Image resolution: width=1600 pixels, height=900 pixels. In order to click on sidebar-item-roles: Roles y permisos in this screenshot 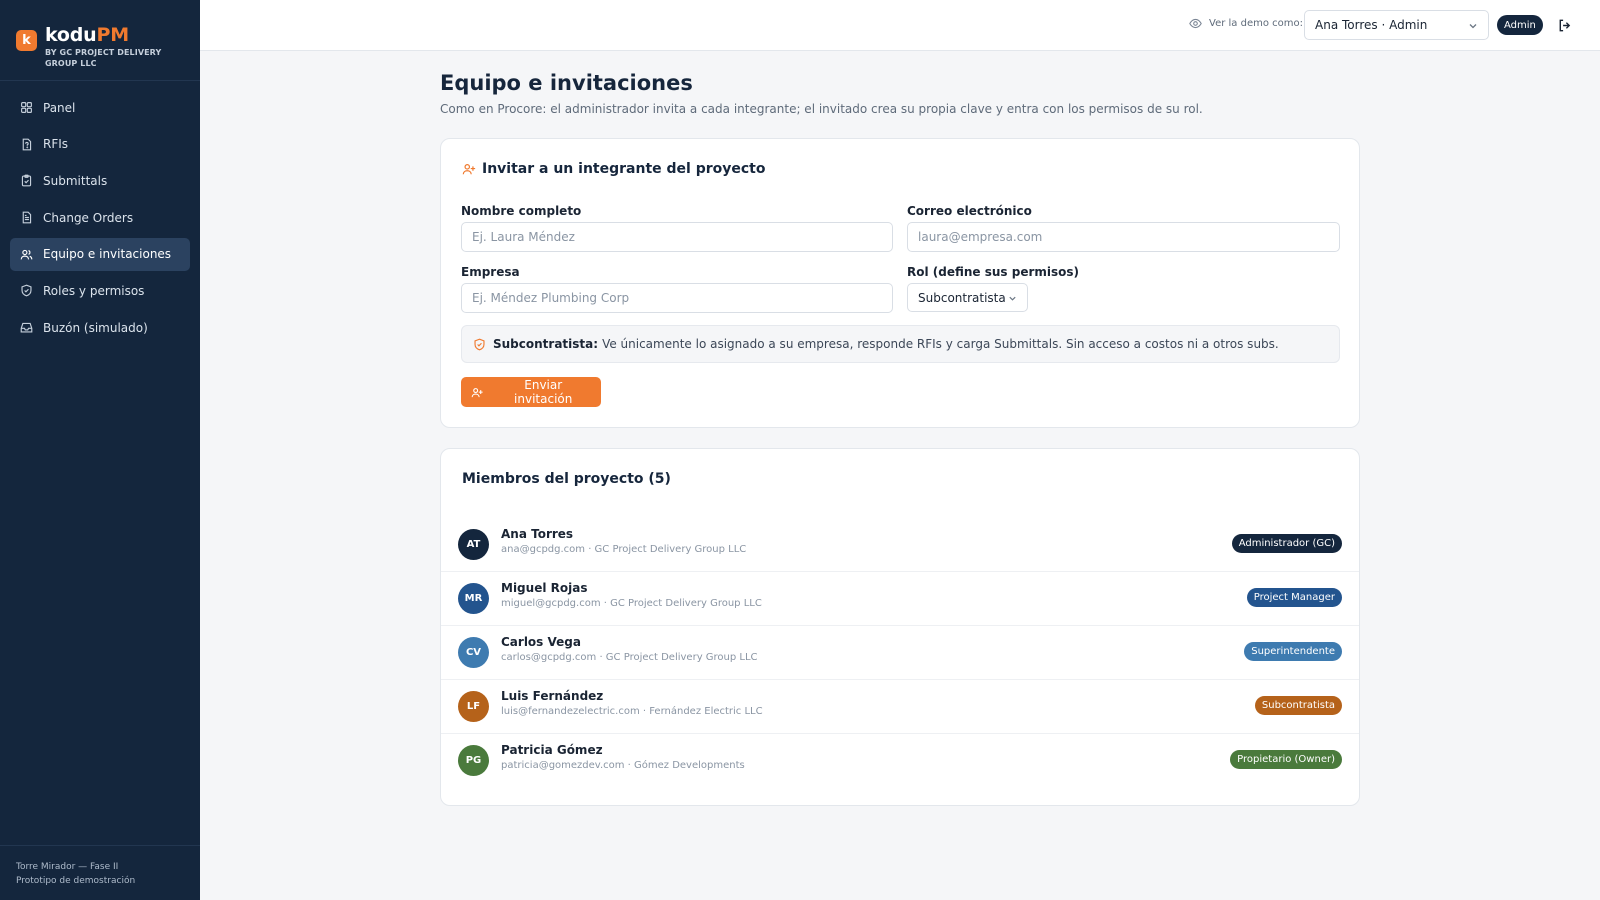, I will do `click(100, 290)`.